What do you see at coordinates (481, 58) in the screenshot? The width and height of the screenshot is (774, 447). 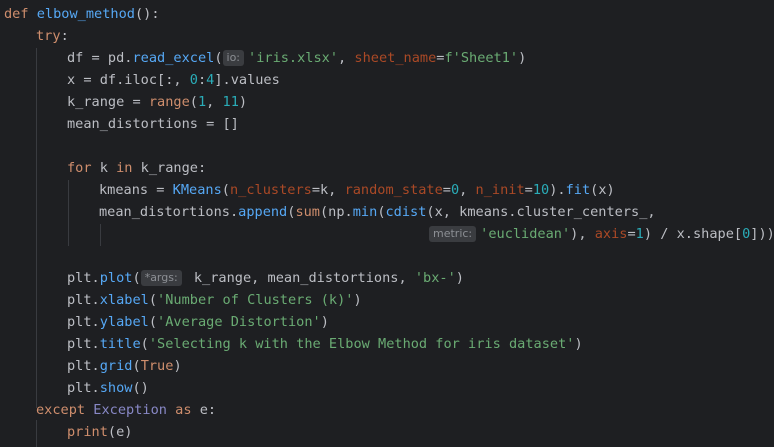 I see `string-literal: f'Sheet1'` at bounding box center [481, 58].